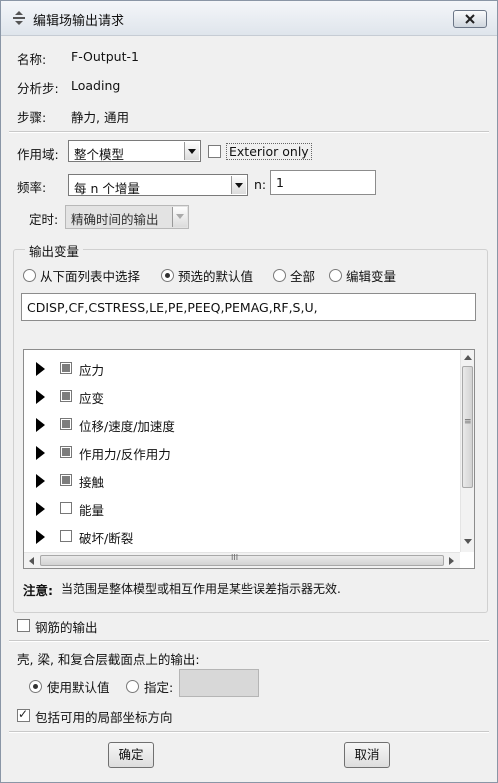 The image size is (498, 783). What do you see at coordinates (239, 537) in the screenshot?
I see `list-item: 破坏/断裂` at bounding box center [239, 537].